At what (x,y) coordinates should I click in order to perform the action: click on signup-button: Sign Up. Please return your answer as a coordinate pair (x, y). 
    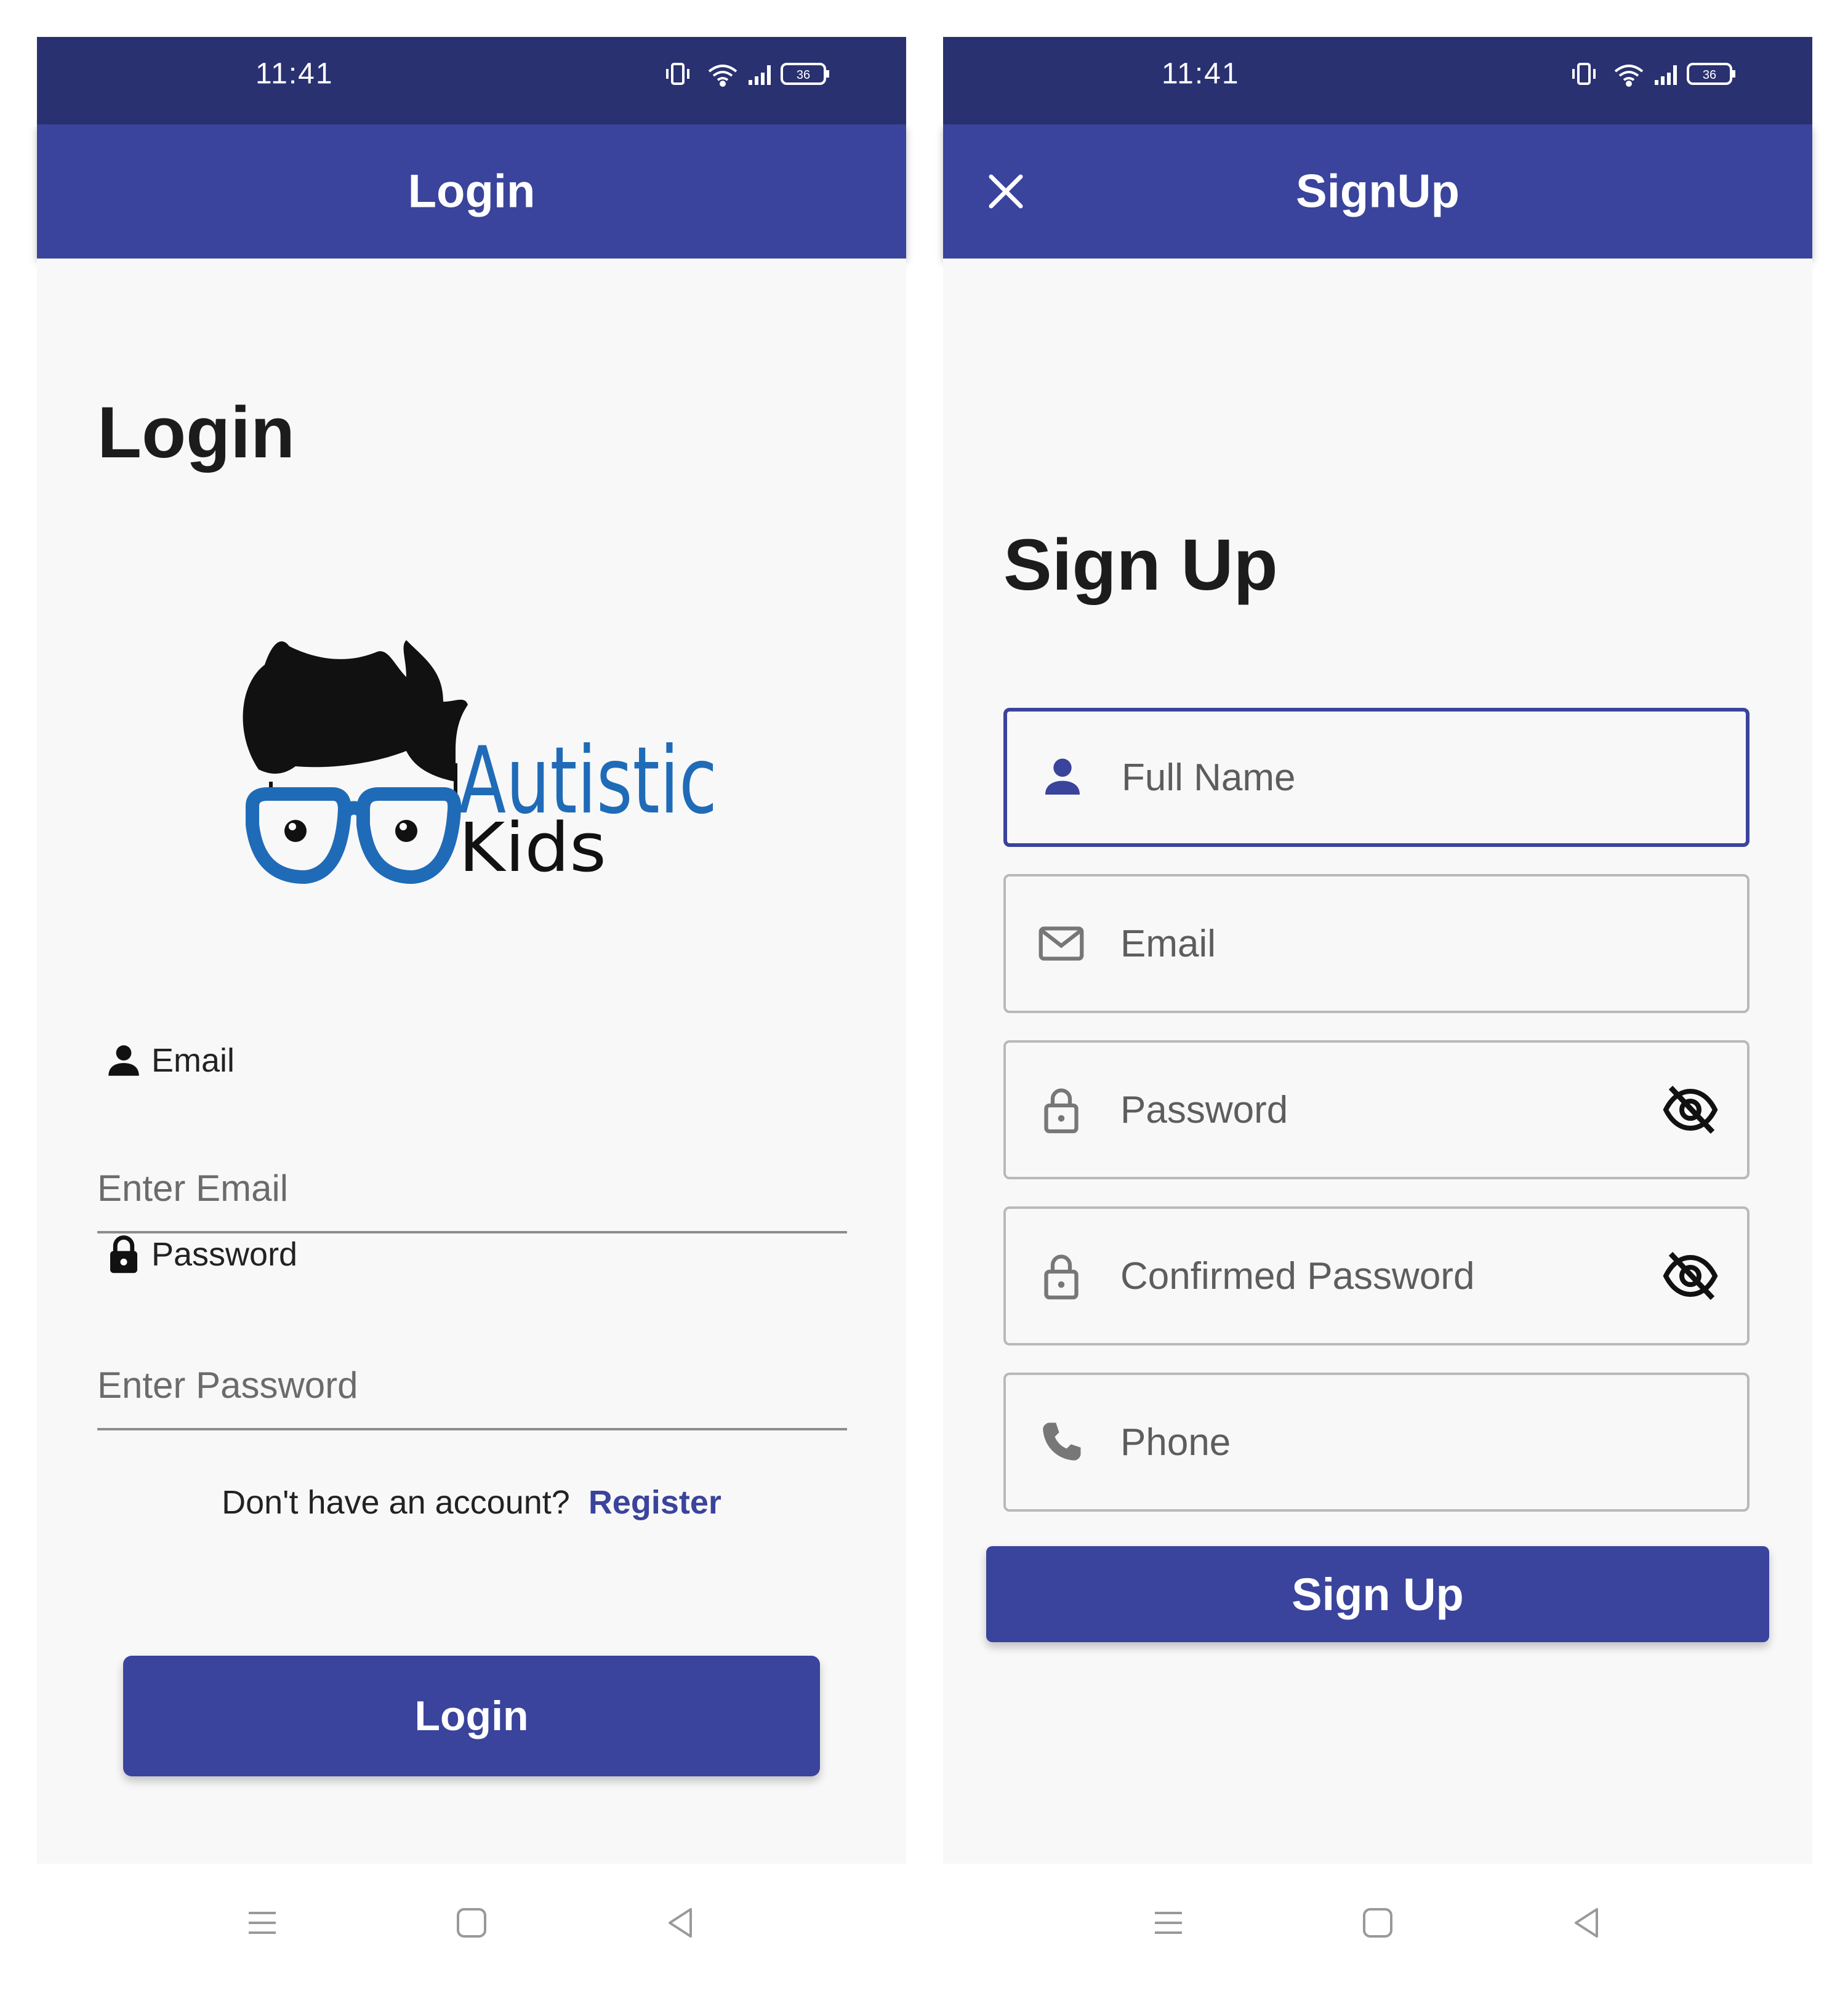
    Looking at the image, I should click on (1377, 1594).